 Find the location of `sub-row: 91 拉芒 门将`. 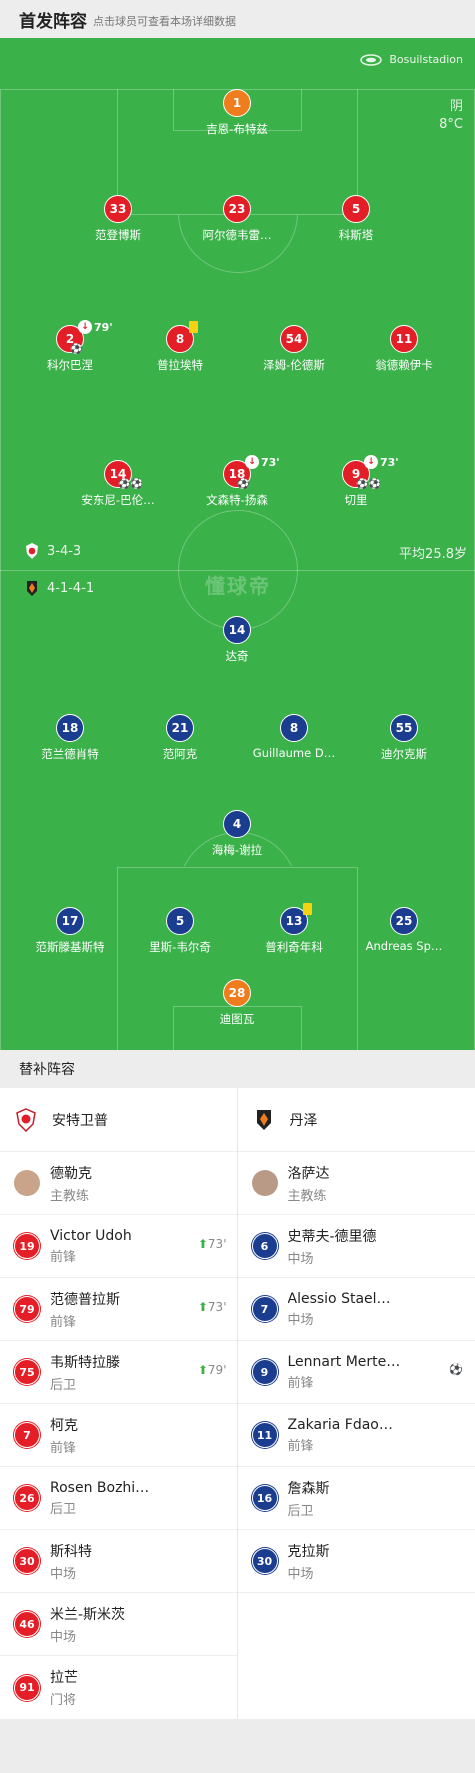

sub-row: 91 拉芒 门将 is located at coordinates (118, 1687).